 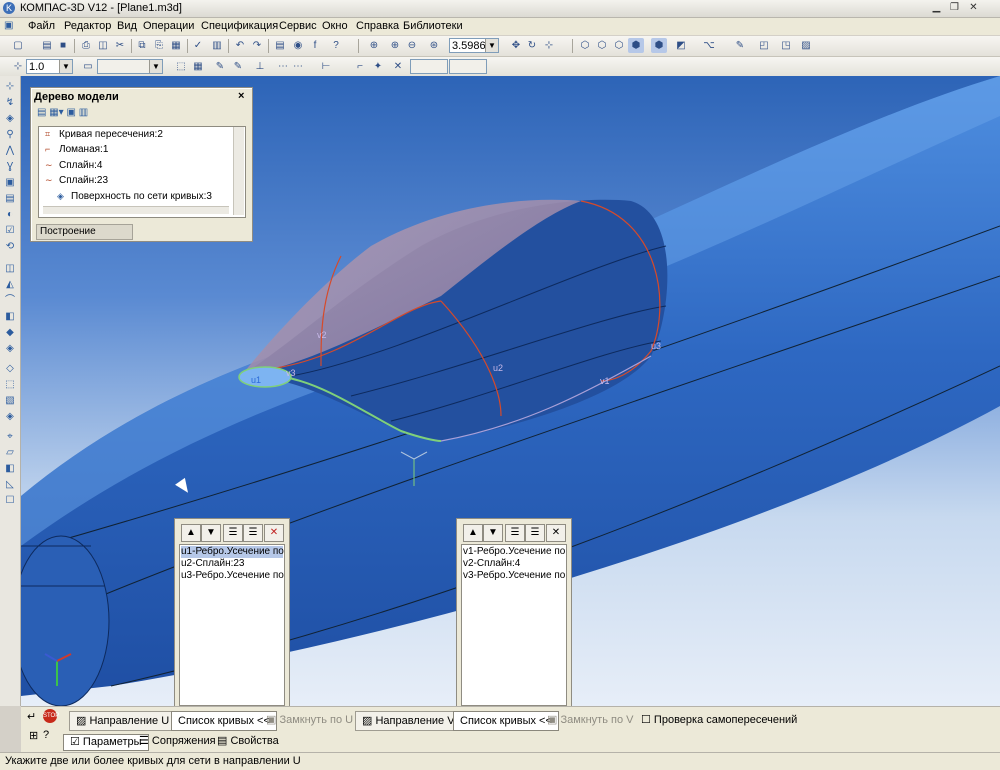 I want to click on question-icon: ?, so click(x=46, y=735).